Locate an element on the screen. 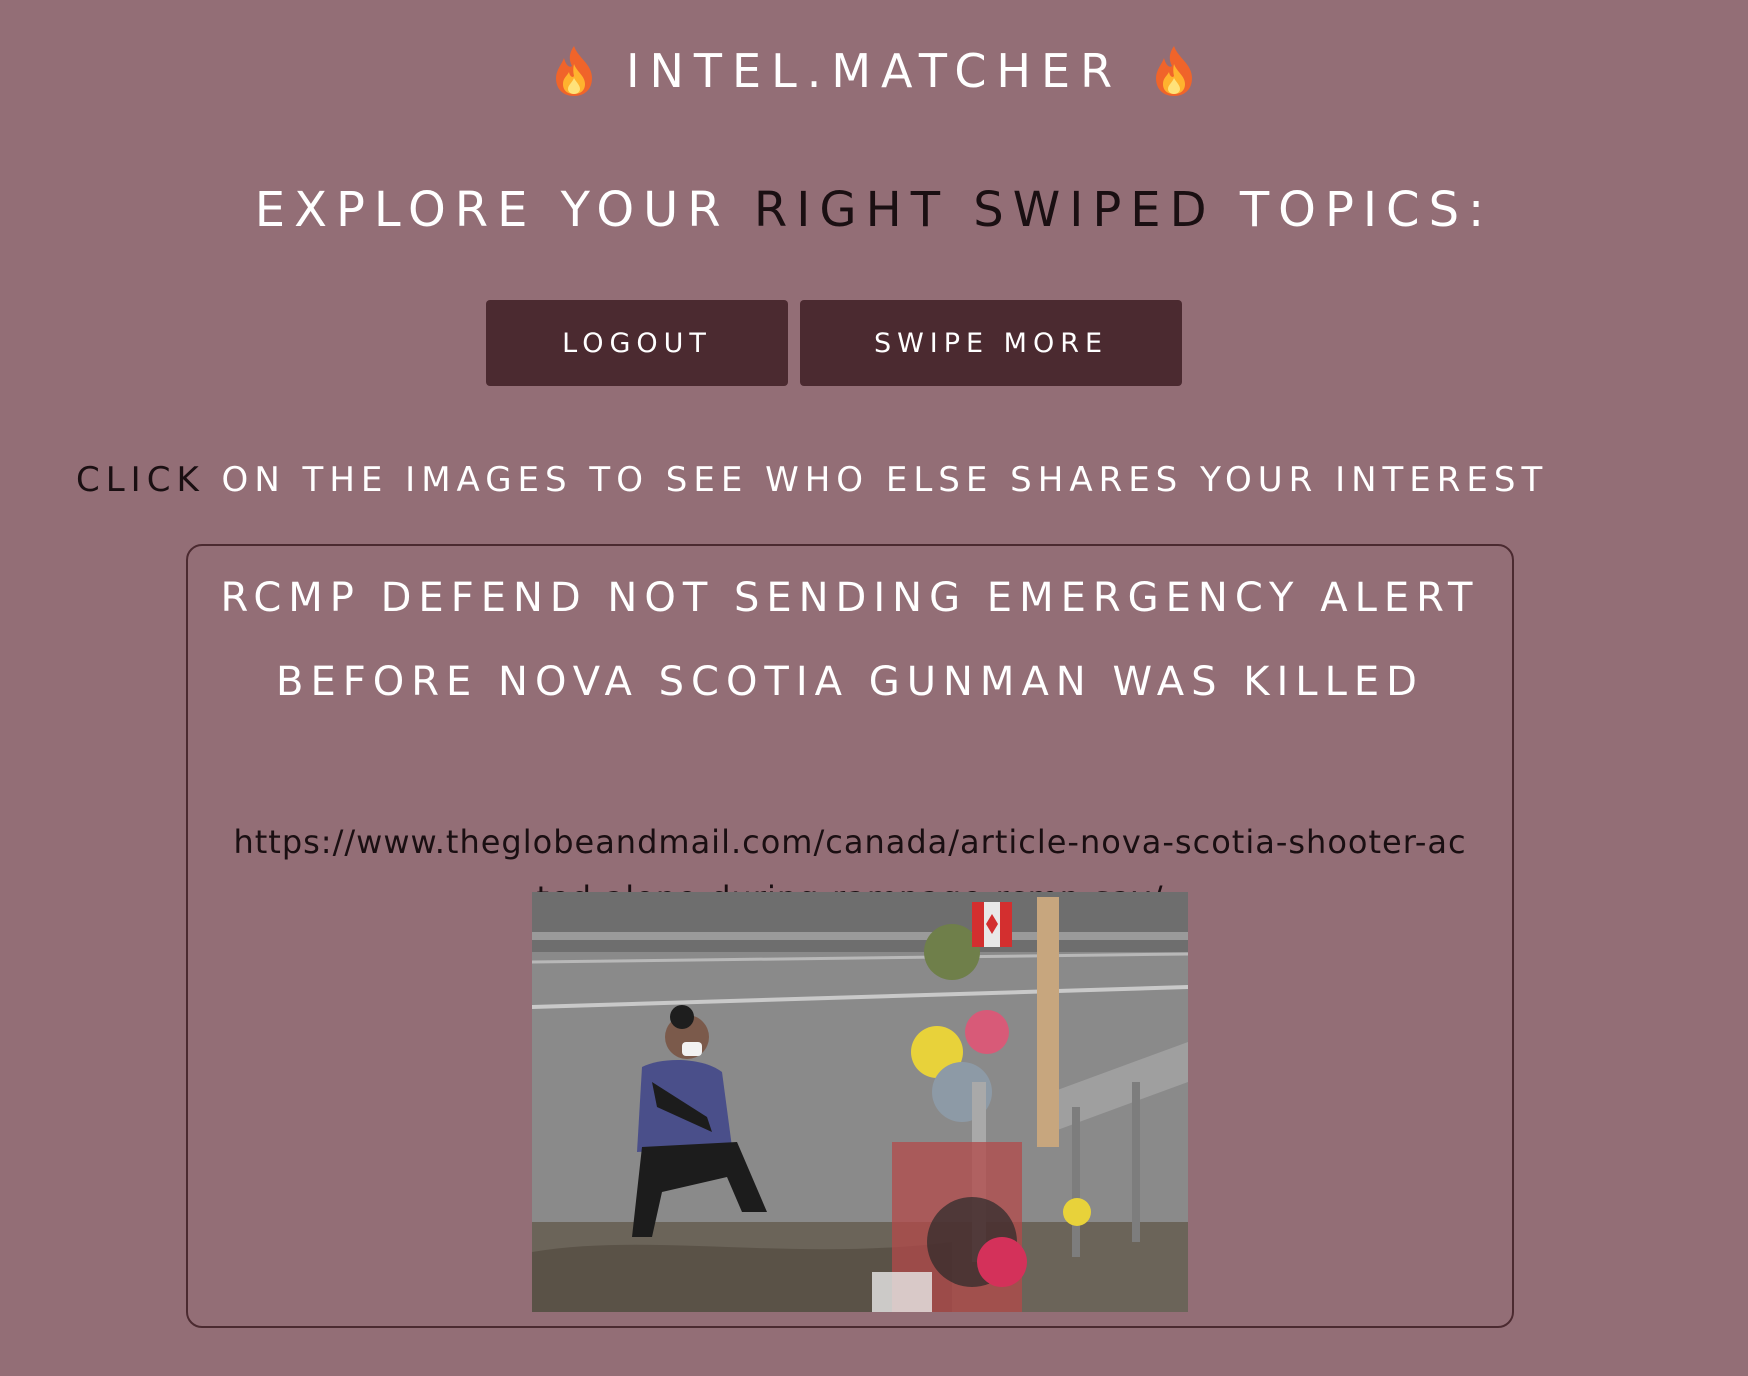 The width and height of the screenshot is (1748, 1376). logout-button: LOGOUT is located at coordinates (637, 343).